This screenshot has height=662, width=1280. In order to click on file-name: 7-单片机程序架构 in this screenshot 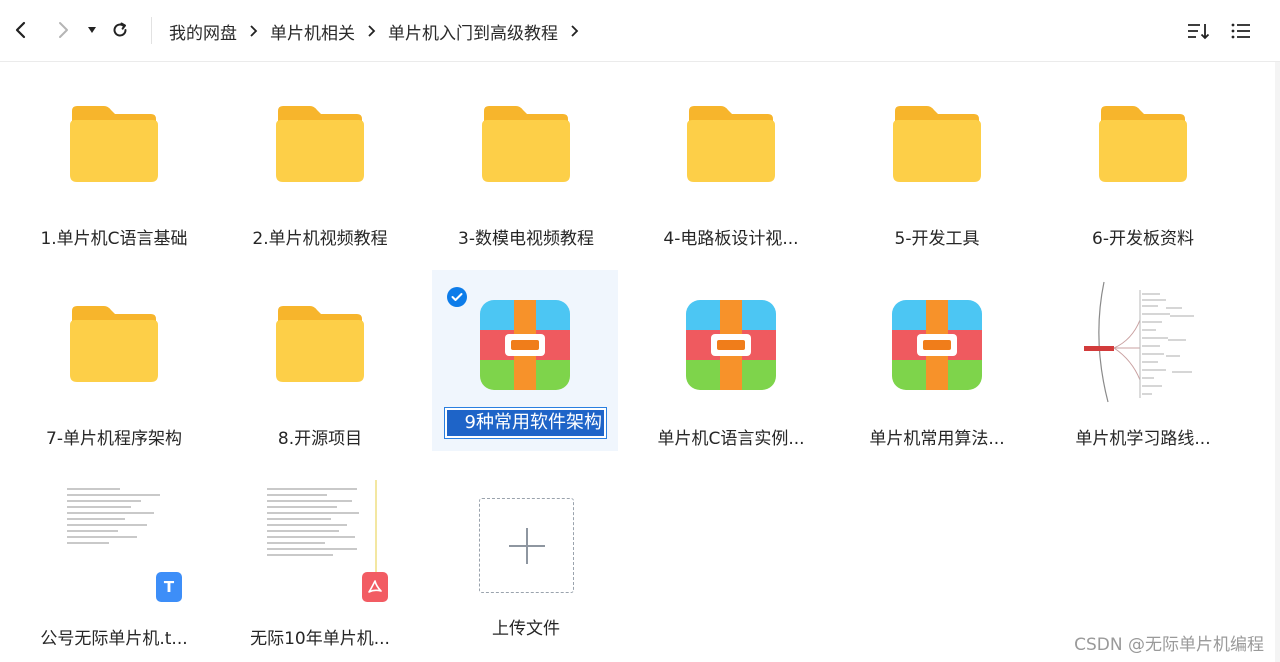, I will do `click(114, 439)`.